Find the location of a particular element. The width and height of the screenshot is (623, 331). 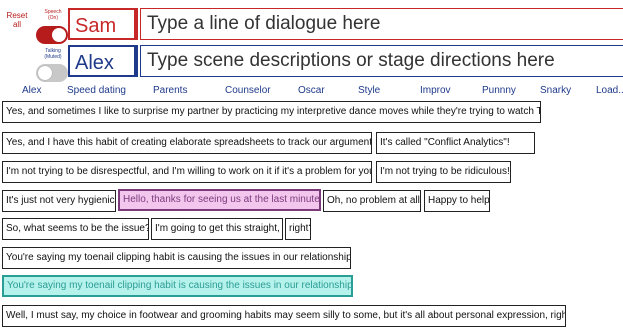

nav-item-counselor: Counselor is located at coordinates (248, 91).